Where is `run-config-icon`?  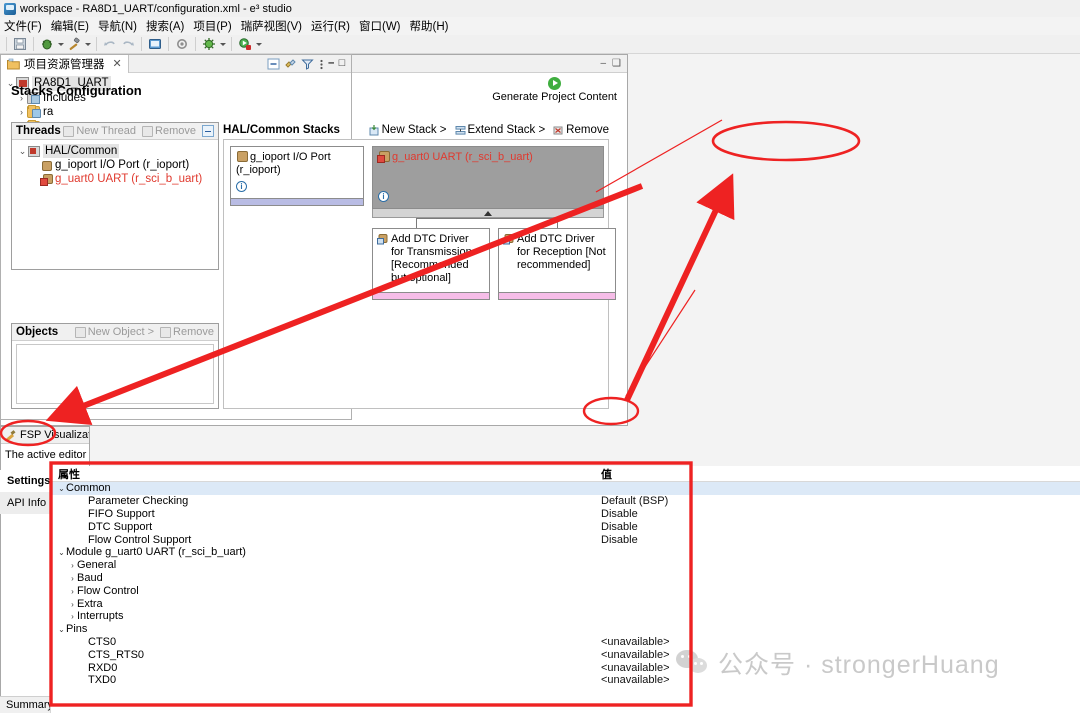 run-config-icon is located at coordinates (209, 44).